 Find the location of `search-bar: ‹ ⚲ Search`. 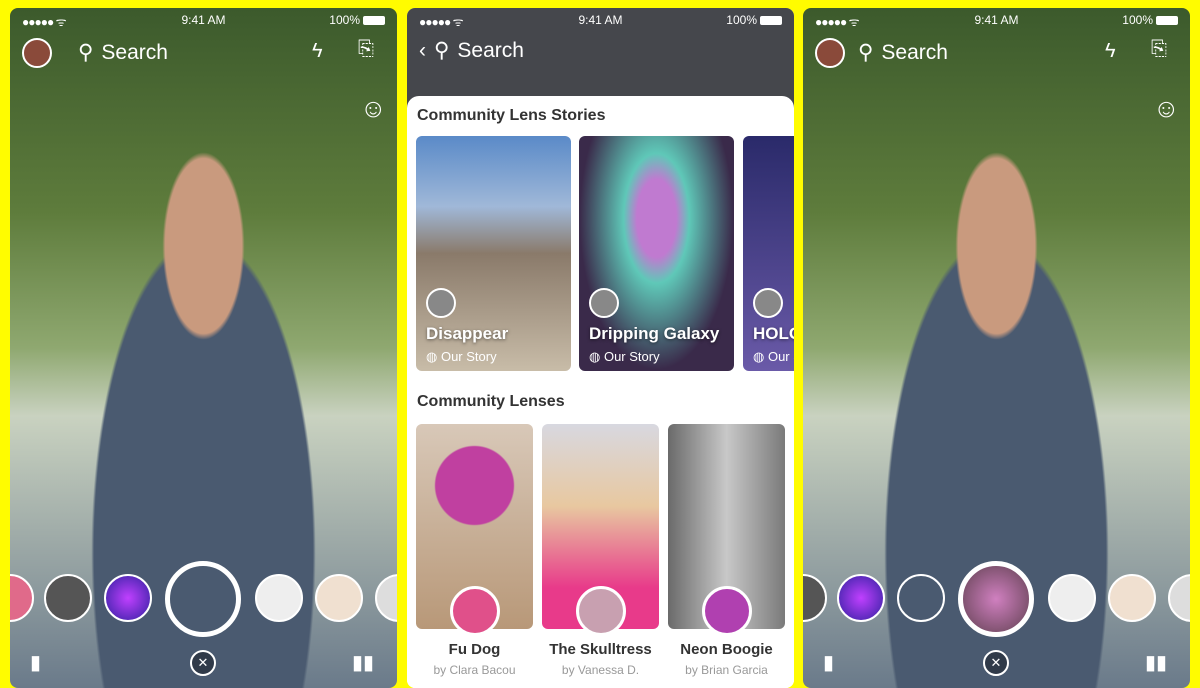

search-bar: ‹ ⚲ Search is located at coordinates (471, 50).